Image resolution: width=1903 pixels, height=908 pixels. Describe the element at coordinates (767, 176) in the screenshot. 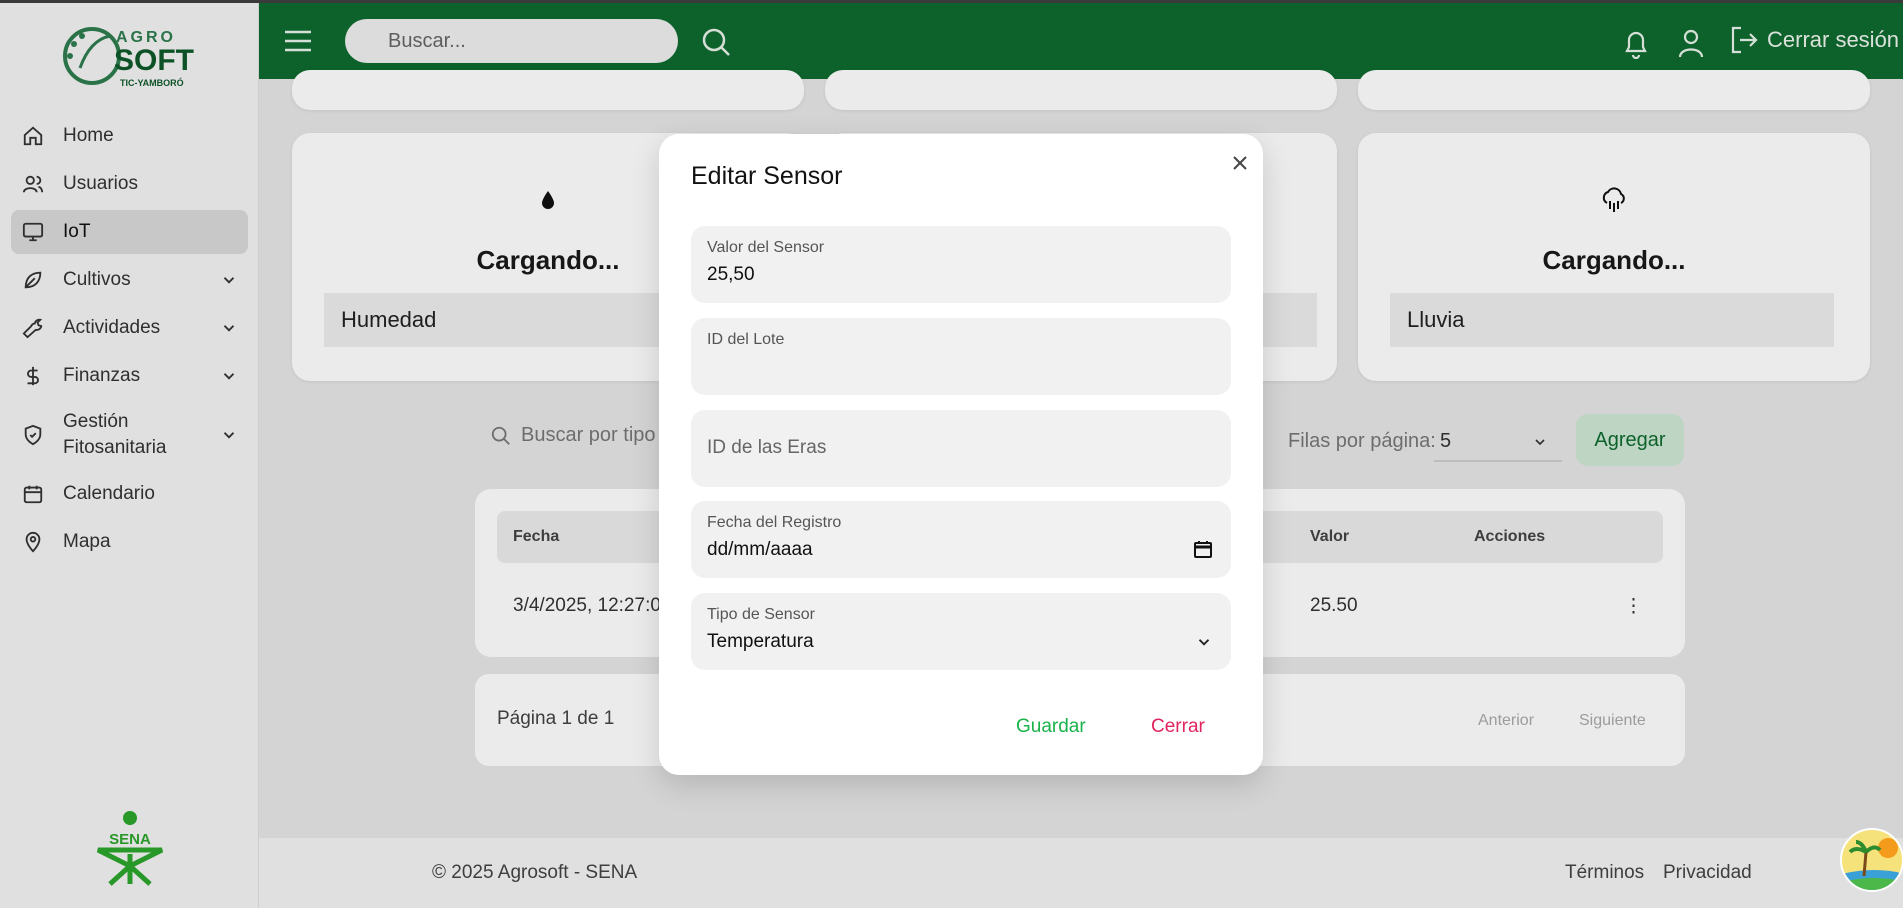

I see `modal-title: Editar Sensor` at that location.